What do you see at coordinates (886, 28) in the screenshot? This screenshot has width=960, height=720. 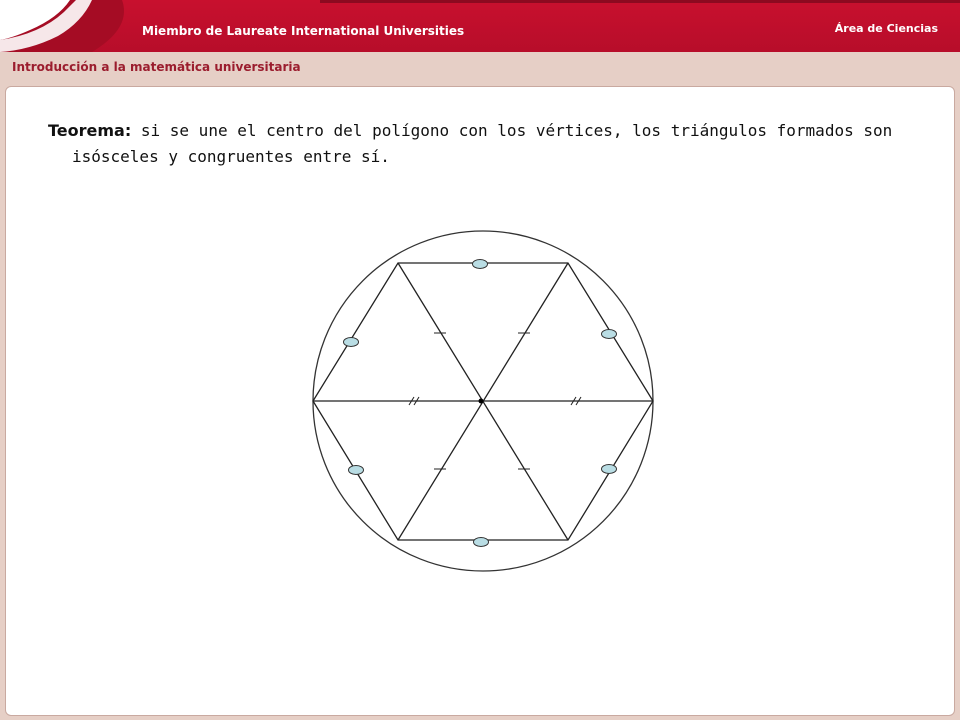 I see `area-text: Área de Ciencias` at bounding box center [886, 28].